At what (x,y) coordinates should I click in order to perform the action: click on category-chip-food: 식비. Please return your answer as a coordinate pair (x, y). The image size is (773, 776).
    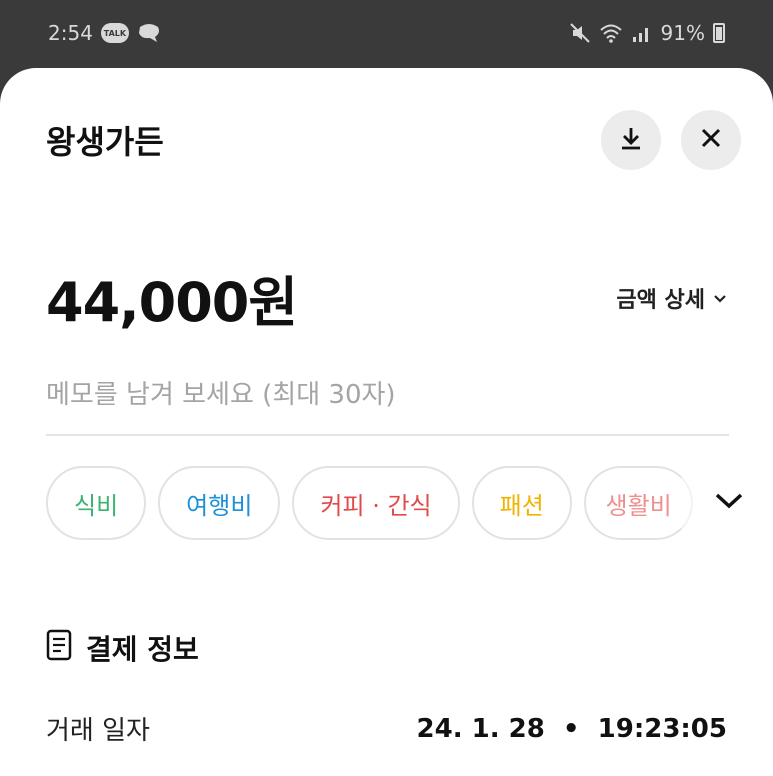
    Looking at the image, I should click on (96, 503).